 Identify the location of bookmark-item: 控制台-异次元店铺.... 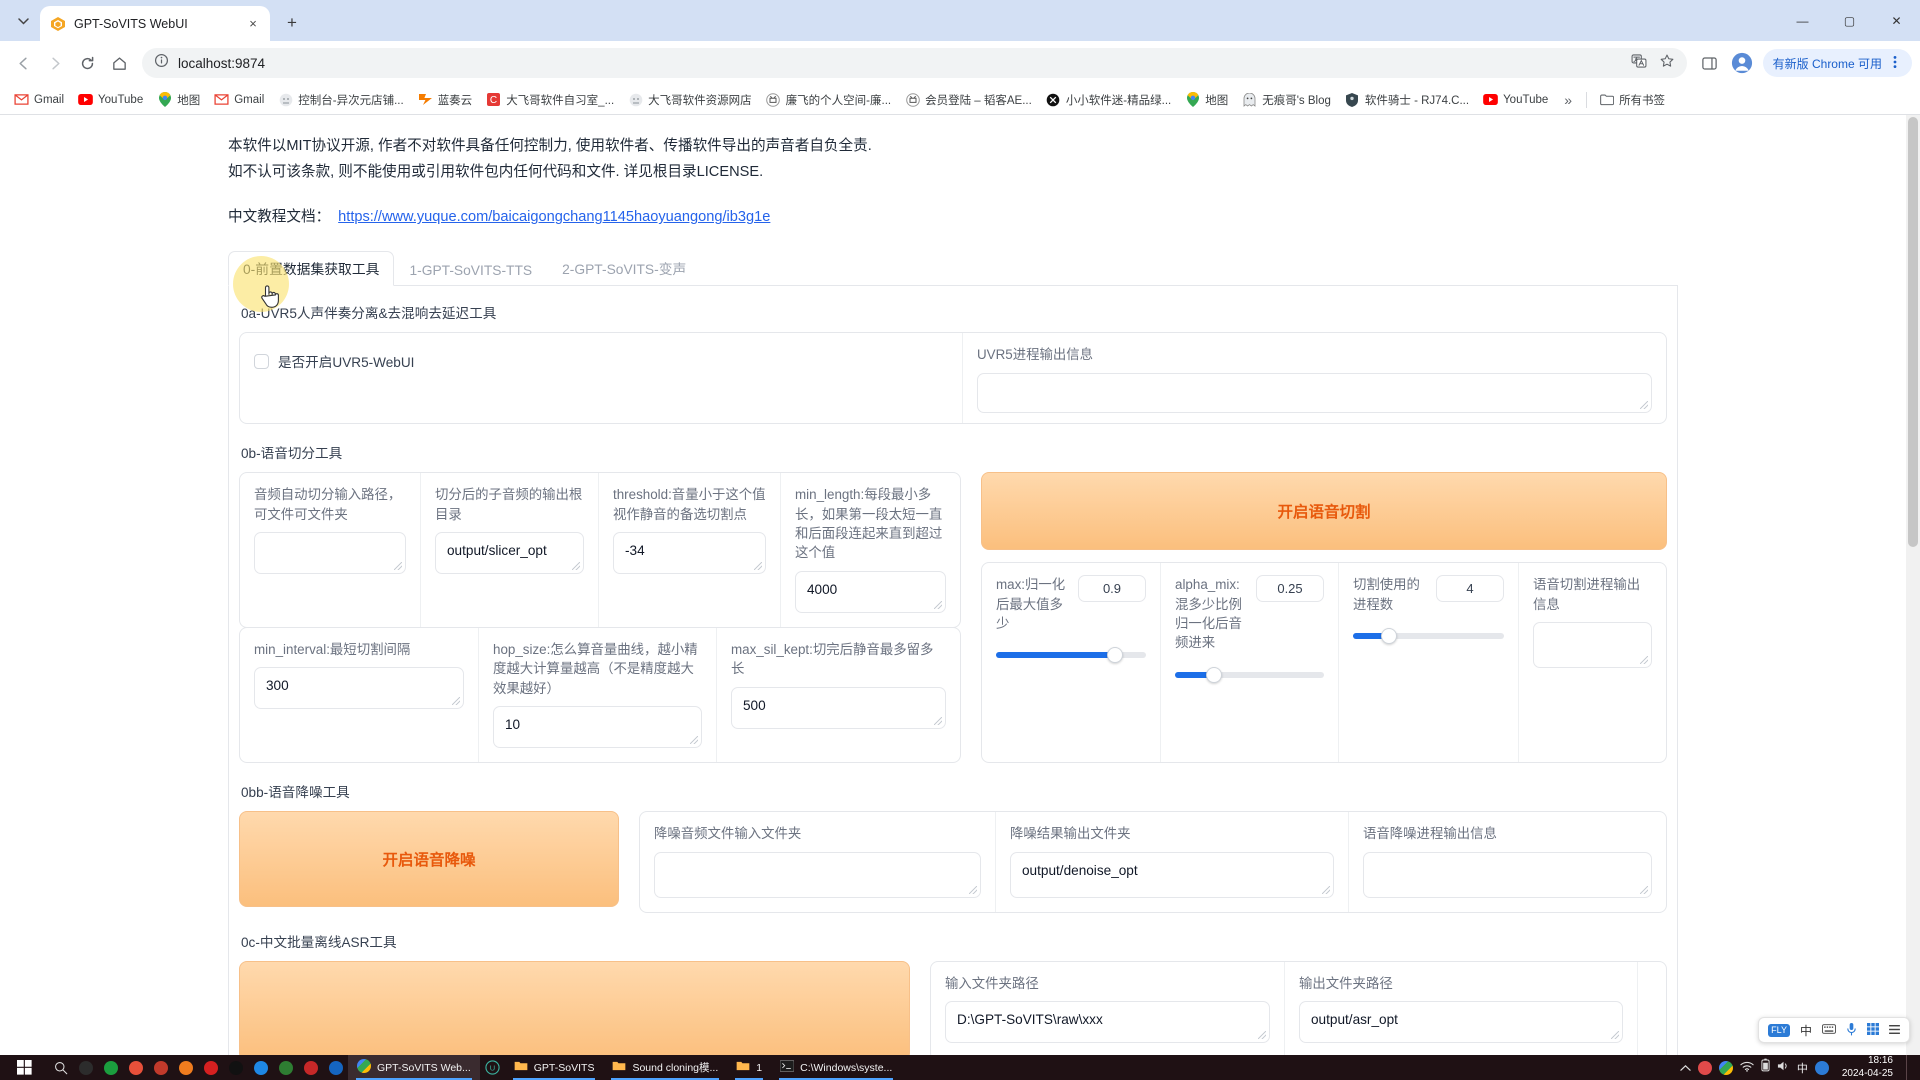
(340, 100).